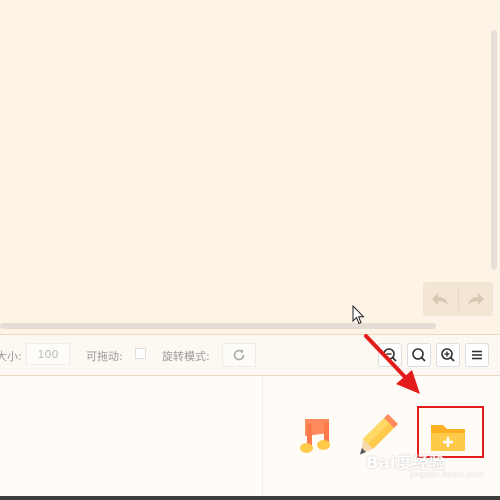 This screenshot has width=500, height=500. Describe the element at coordinates (186, 356) in the screenshot. I see `rotate-mode-label: 旋转模式:` at that location.